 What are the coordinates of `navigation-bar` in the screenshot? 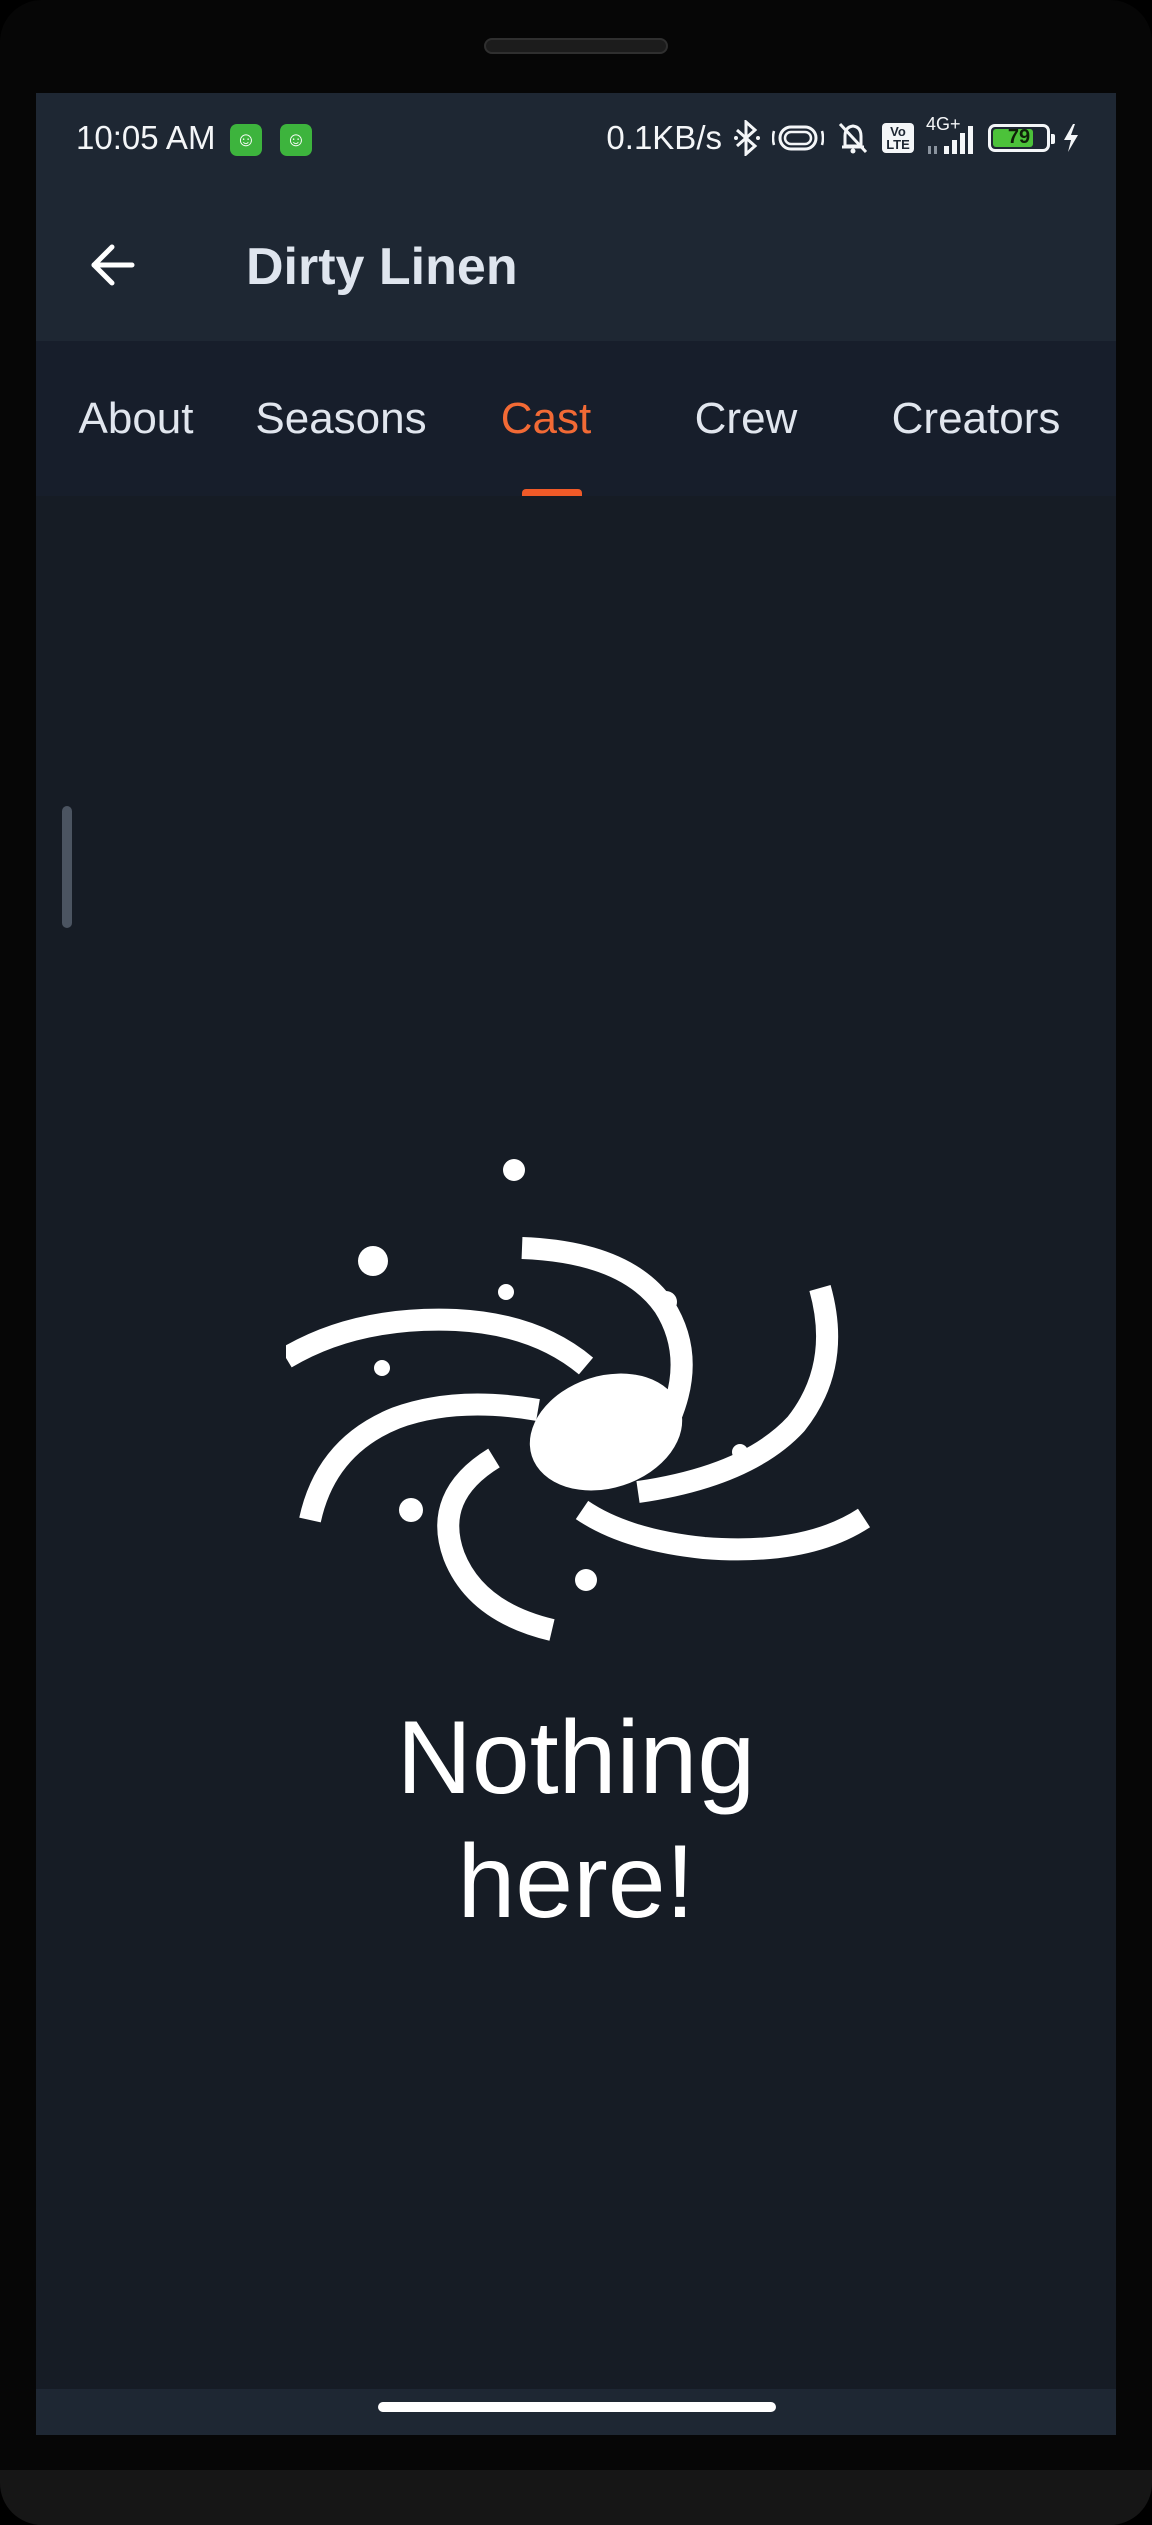 It's located at (576, 2412).